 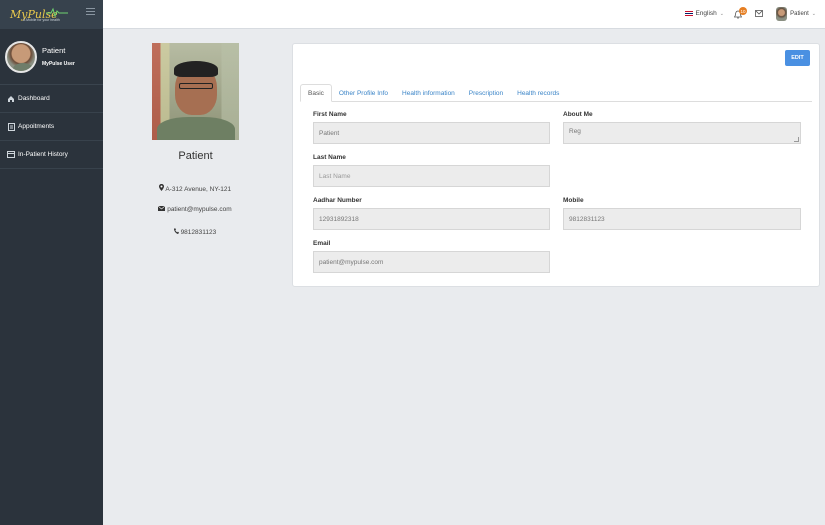 I want to click on top-header: English ⌄ 10 Patient ⌄, so click(x=464, y=14).